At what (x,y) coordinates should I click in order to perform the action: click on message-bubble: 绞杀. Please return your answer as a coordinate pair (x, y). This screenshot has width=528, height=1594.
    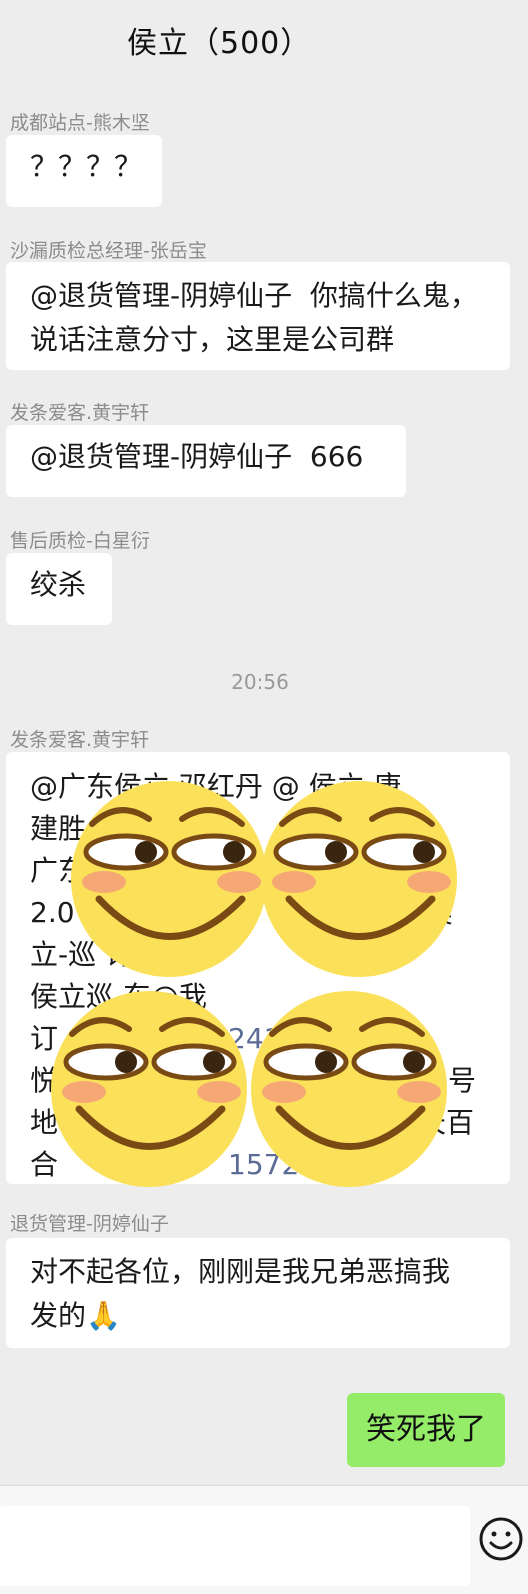
    Looking at the image, I should click on (59, 589).